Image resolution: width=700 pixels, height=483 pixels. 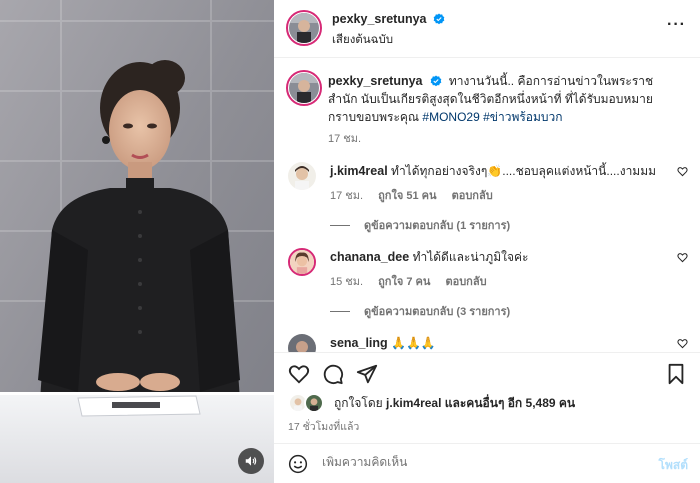 What do you see at coordinates (673, 465) in the screenshot?
I see `post-comment-button: โพสต์` at bounding box center [673, 465].